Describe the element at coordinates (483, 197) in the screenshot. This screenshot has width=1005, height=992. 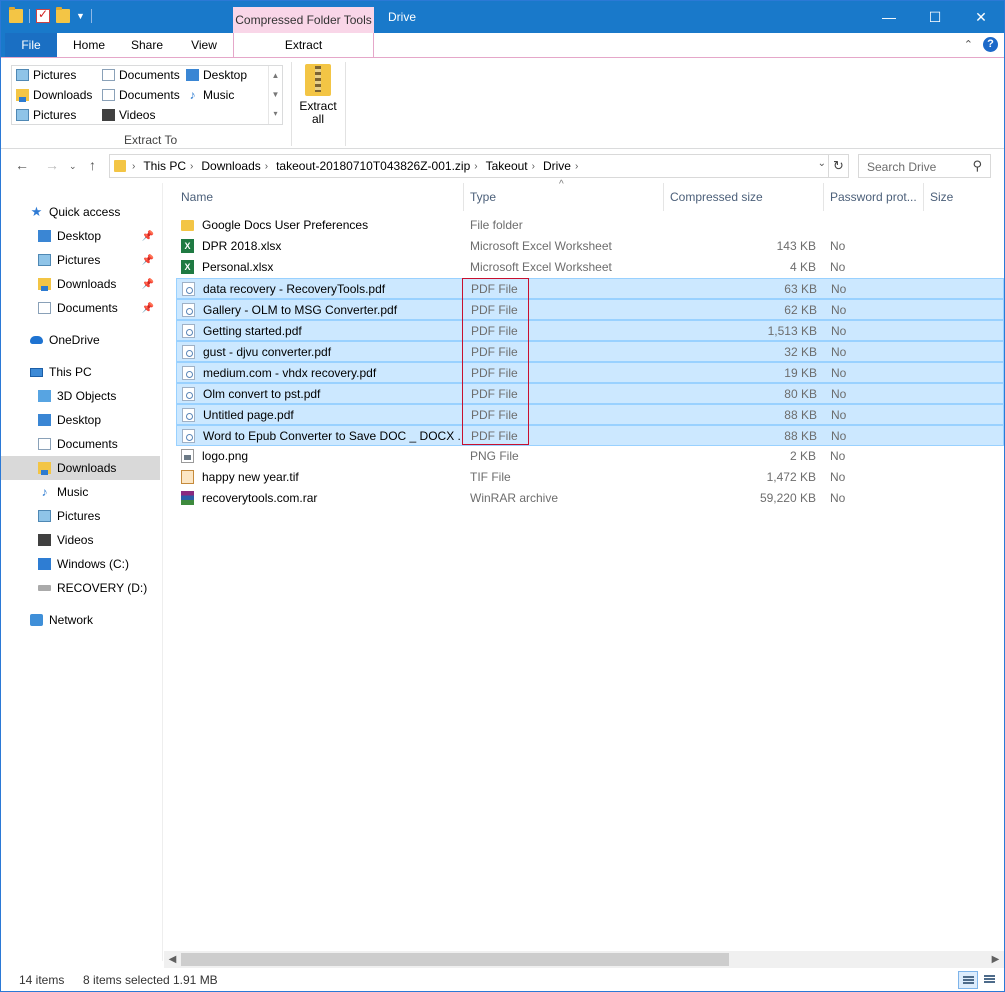
I see `column-header-type: Type` at that location.